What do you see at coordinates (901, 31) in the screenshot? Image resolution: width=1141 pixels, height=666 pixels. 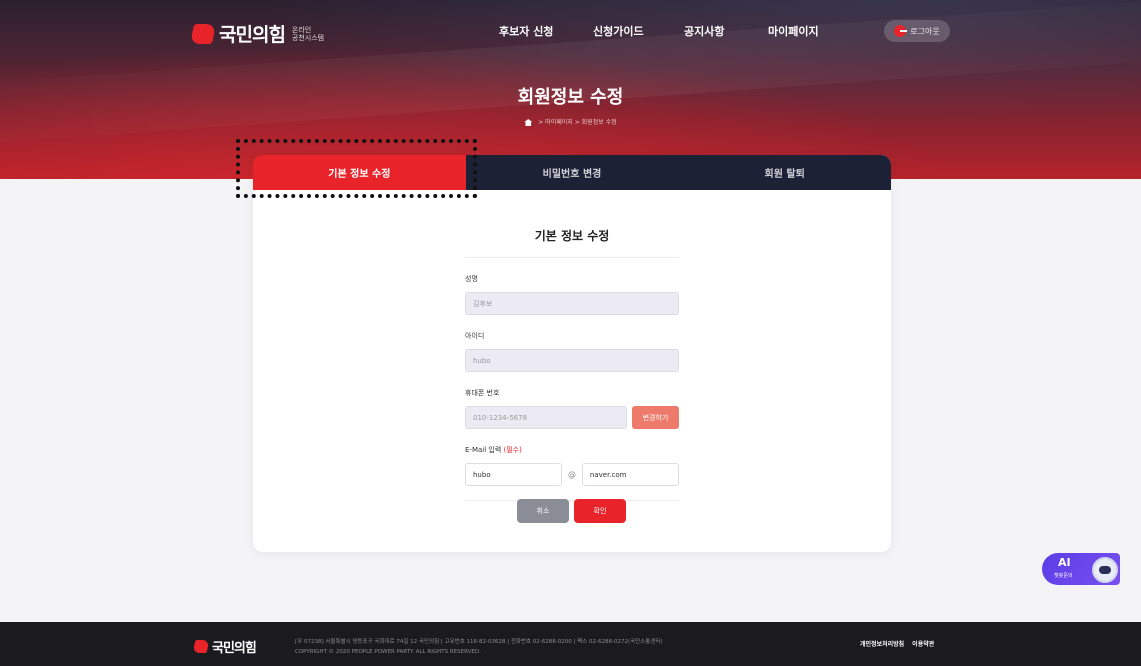 I see `logout-icon` at bounding box center [901, 31].